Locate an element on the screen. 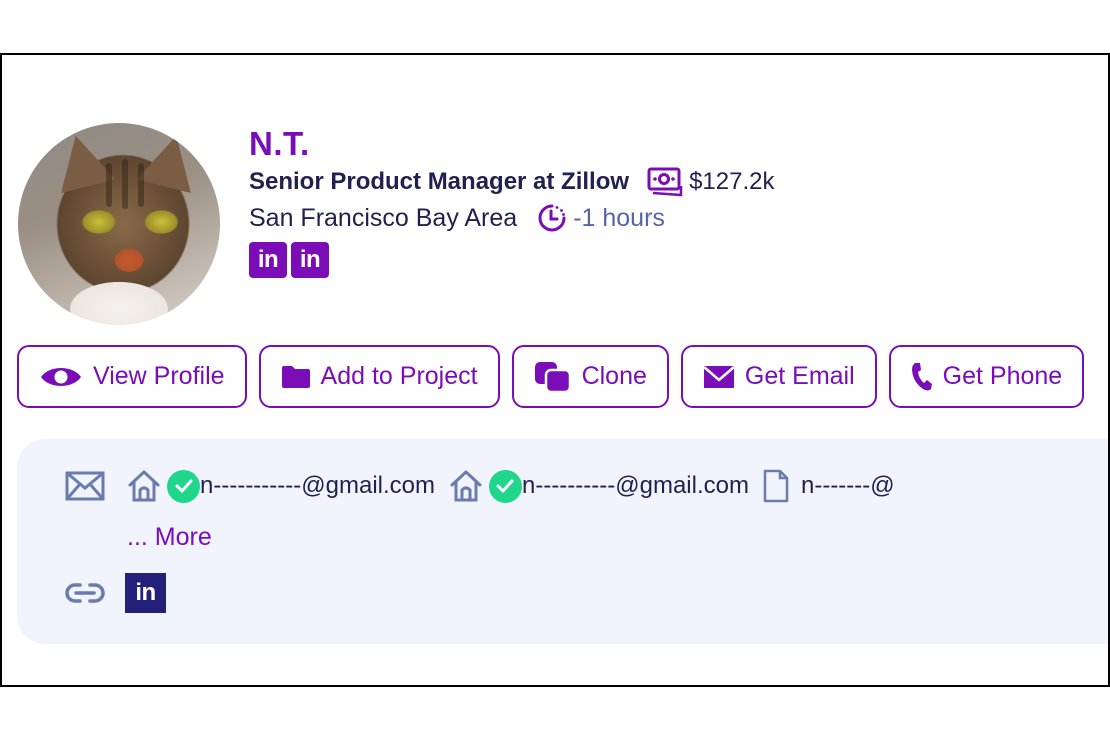 The height and width of the screenshot is (740, 1110). social-links: in in is located at coordinates (511, 260).